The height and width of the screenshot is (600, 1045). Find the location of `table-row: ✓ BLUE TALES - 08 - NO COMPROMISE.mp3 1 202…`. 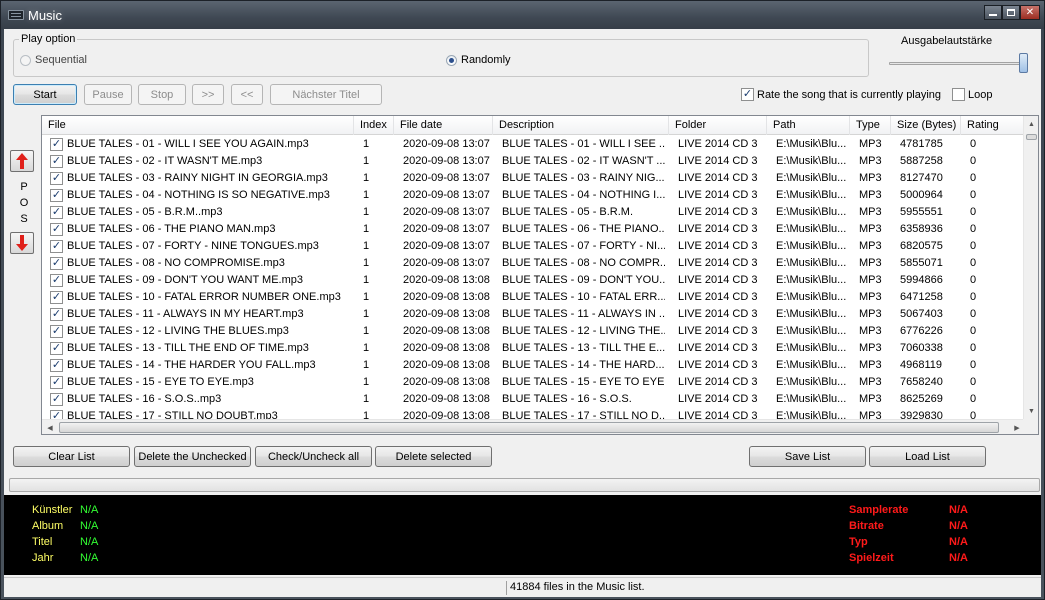

table-row: ✓ BLUE TALES - 08 - NO COMPROMISE.mp3 1 202… is located at coordinates (533, 263).